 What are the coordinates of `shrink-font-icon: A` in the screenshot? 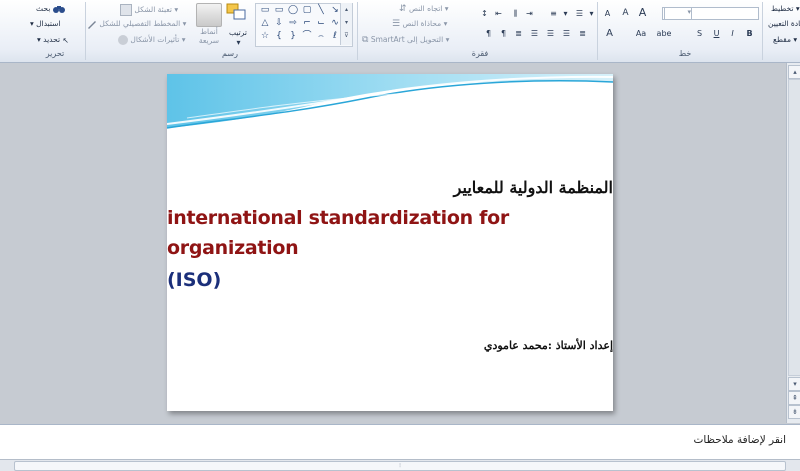 It's located at (625, 13).